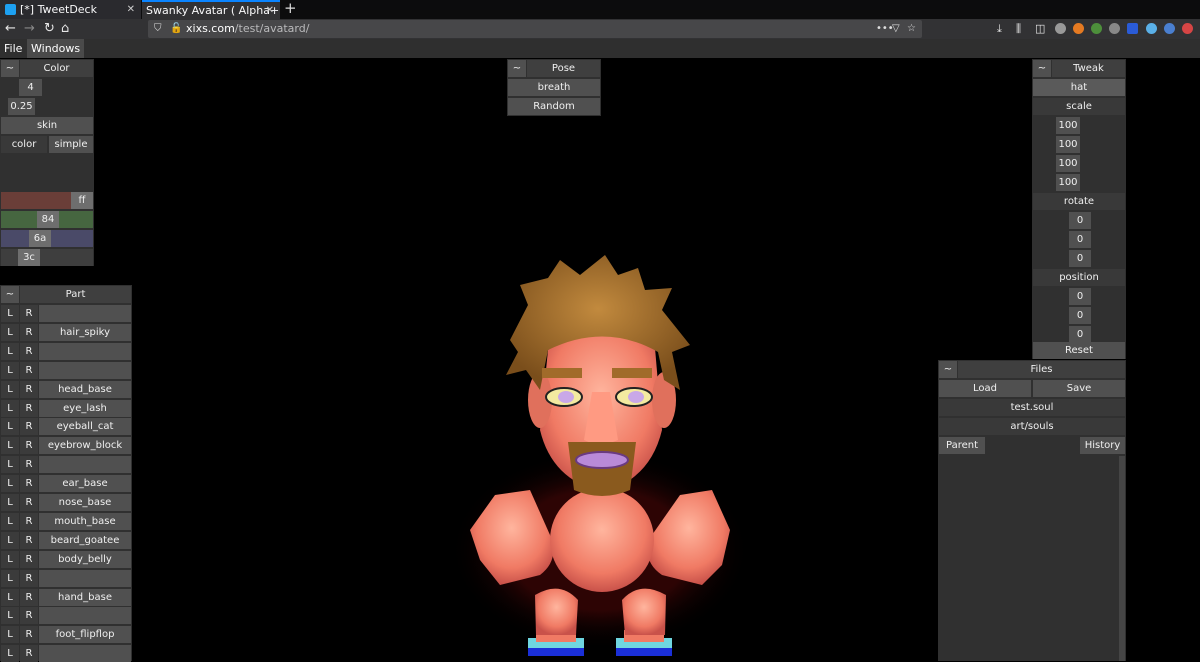 Image resolution: width=1200 pixels, height=662 pixels. Describe the element at coordinates (85, 427) in the screenshot. I see `part-slot: eyeball_cat` at that location.